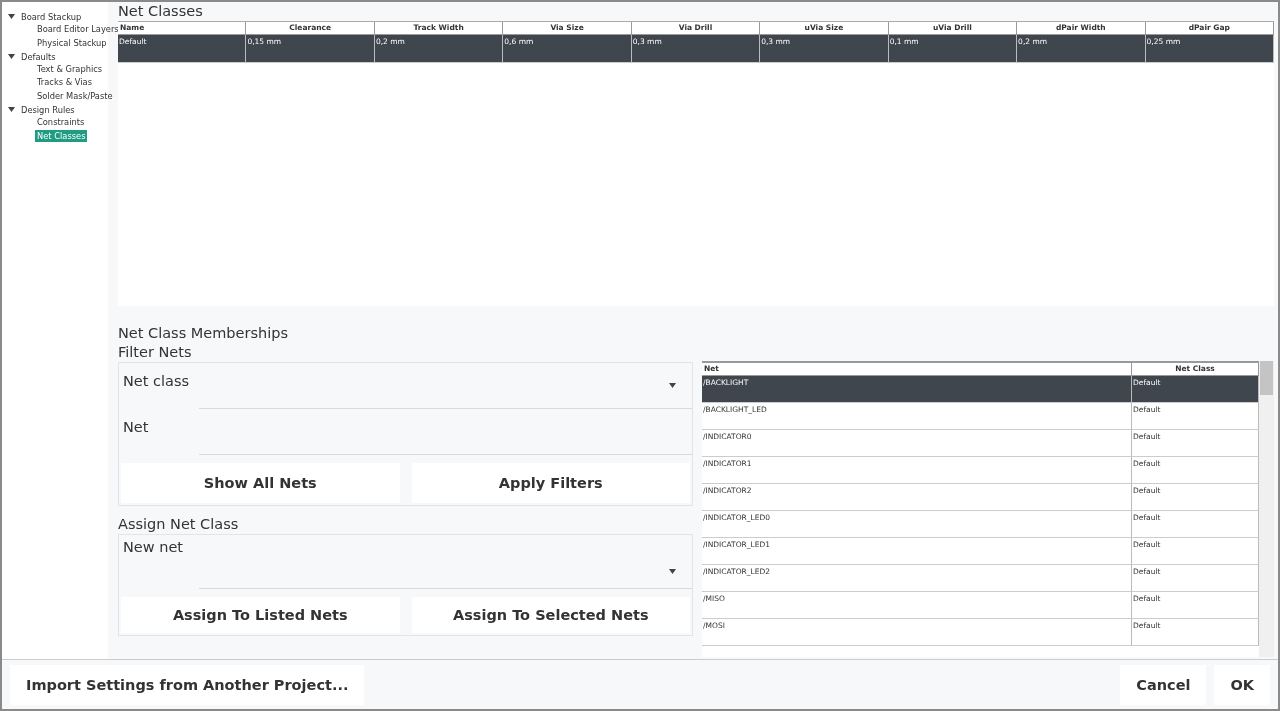 This screenshot has width=1280, height=711. What do you see at coordinates (550, 483) in the screenshot?
I see `filter-button: Apply Filters` at bounding box center [550, 483].